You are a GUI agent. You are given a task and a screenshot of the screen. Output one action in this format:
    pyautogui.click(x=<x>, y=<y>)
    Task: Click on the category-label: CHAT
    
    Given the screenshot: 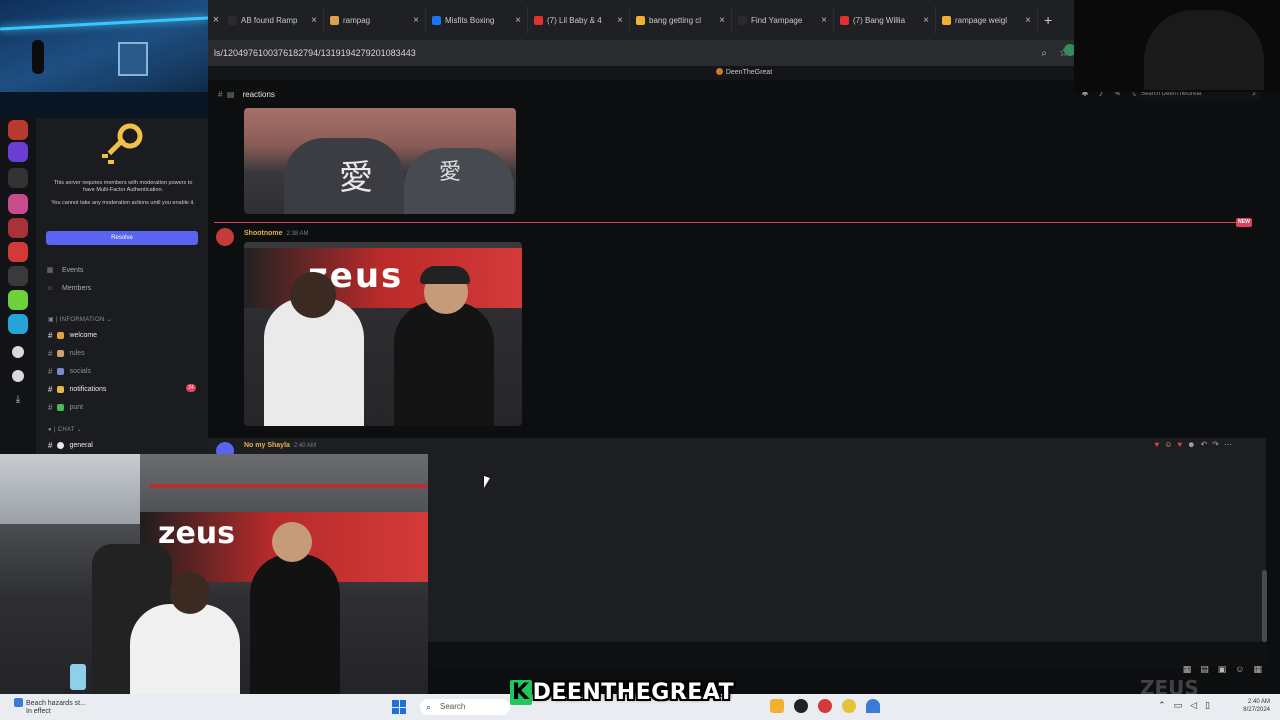 What is the action you would take?
    pyautogui.click(x=66, y=430)
    